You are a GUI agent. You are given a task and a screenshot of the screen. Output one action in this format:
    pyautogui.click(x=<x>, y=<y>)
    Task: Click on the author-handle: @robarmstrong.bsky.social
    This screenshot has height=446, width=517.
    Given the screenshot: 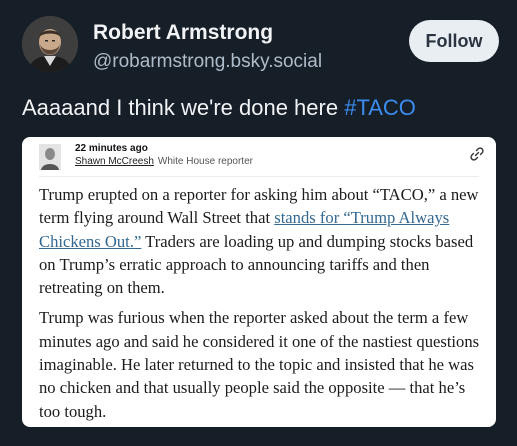 What is the action you would take?
    pyautogui.click(x=207, y=62)
    